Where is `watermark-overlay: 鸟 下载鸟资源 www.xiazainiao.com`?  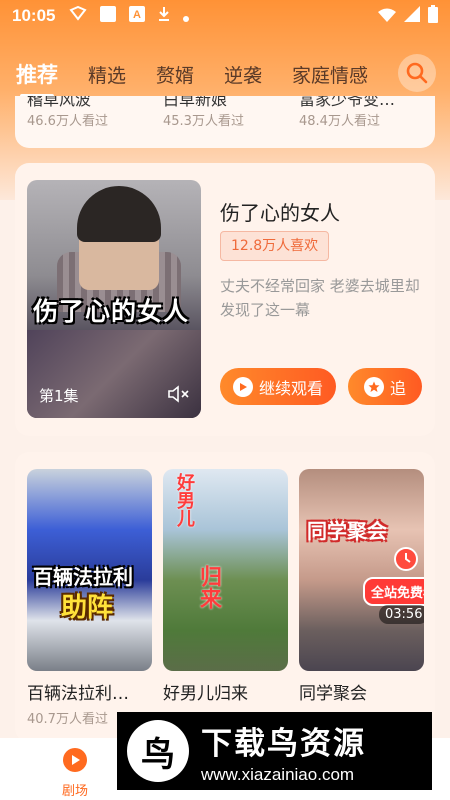 watermark-overlay: 鸟 下载鸟资源 www.xiazainiao.com is located at coordinates (274, 751).